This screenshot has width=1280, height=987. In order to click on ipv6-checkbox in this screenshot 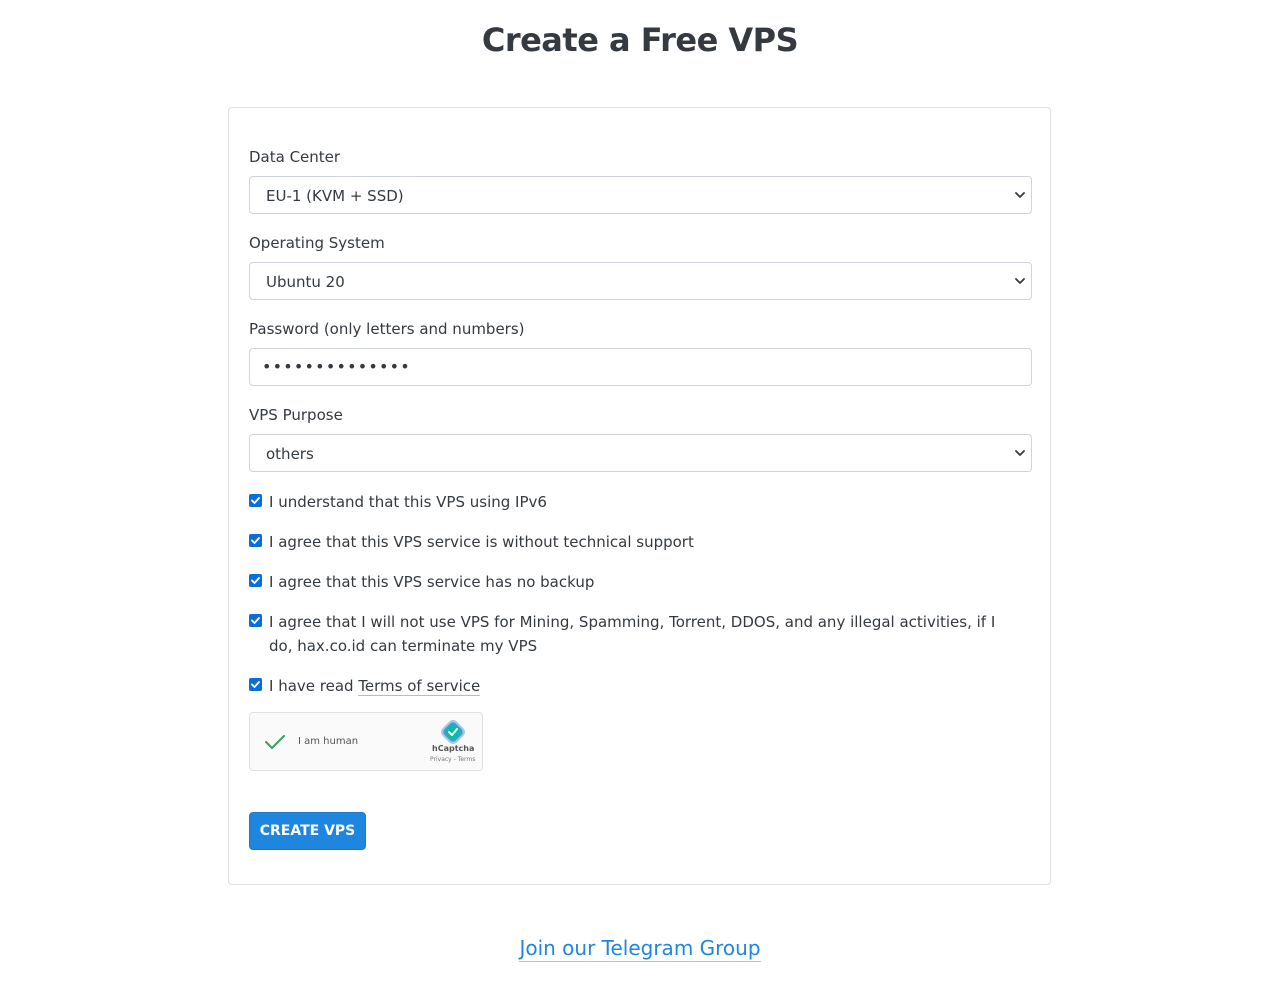, I will do `click(255, 500)`.